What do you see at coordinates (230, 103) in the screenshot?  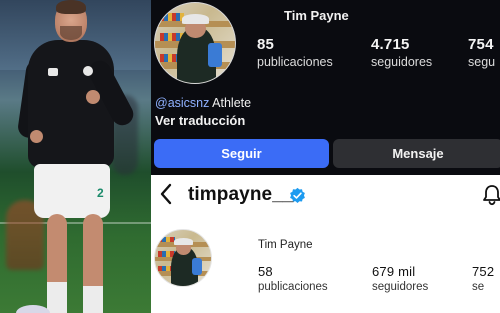 I see `bio-text: Athlete` at bounding box center [230, 103].